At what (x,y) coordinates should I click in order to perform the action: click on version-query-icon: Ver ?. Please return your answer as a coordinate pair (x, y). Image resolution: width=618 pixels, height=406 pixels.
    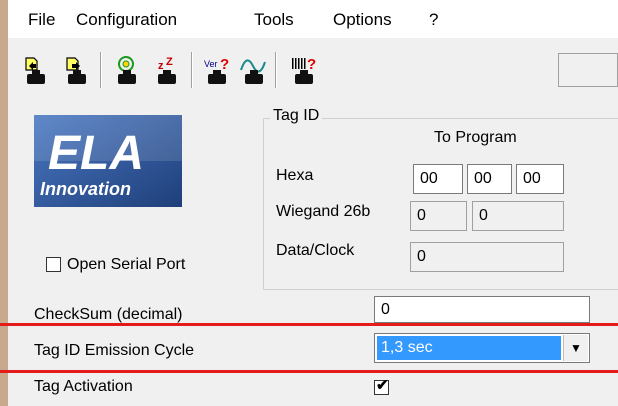
    Looking at the image, I should click on (216, 70).